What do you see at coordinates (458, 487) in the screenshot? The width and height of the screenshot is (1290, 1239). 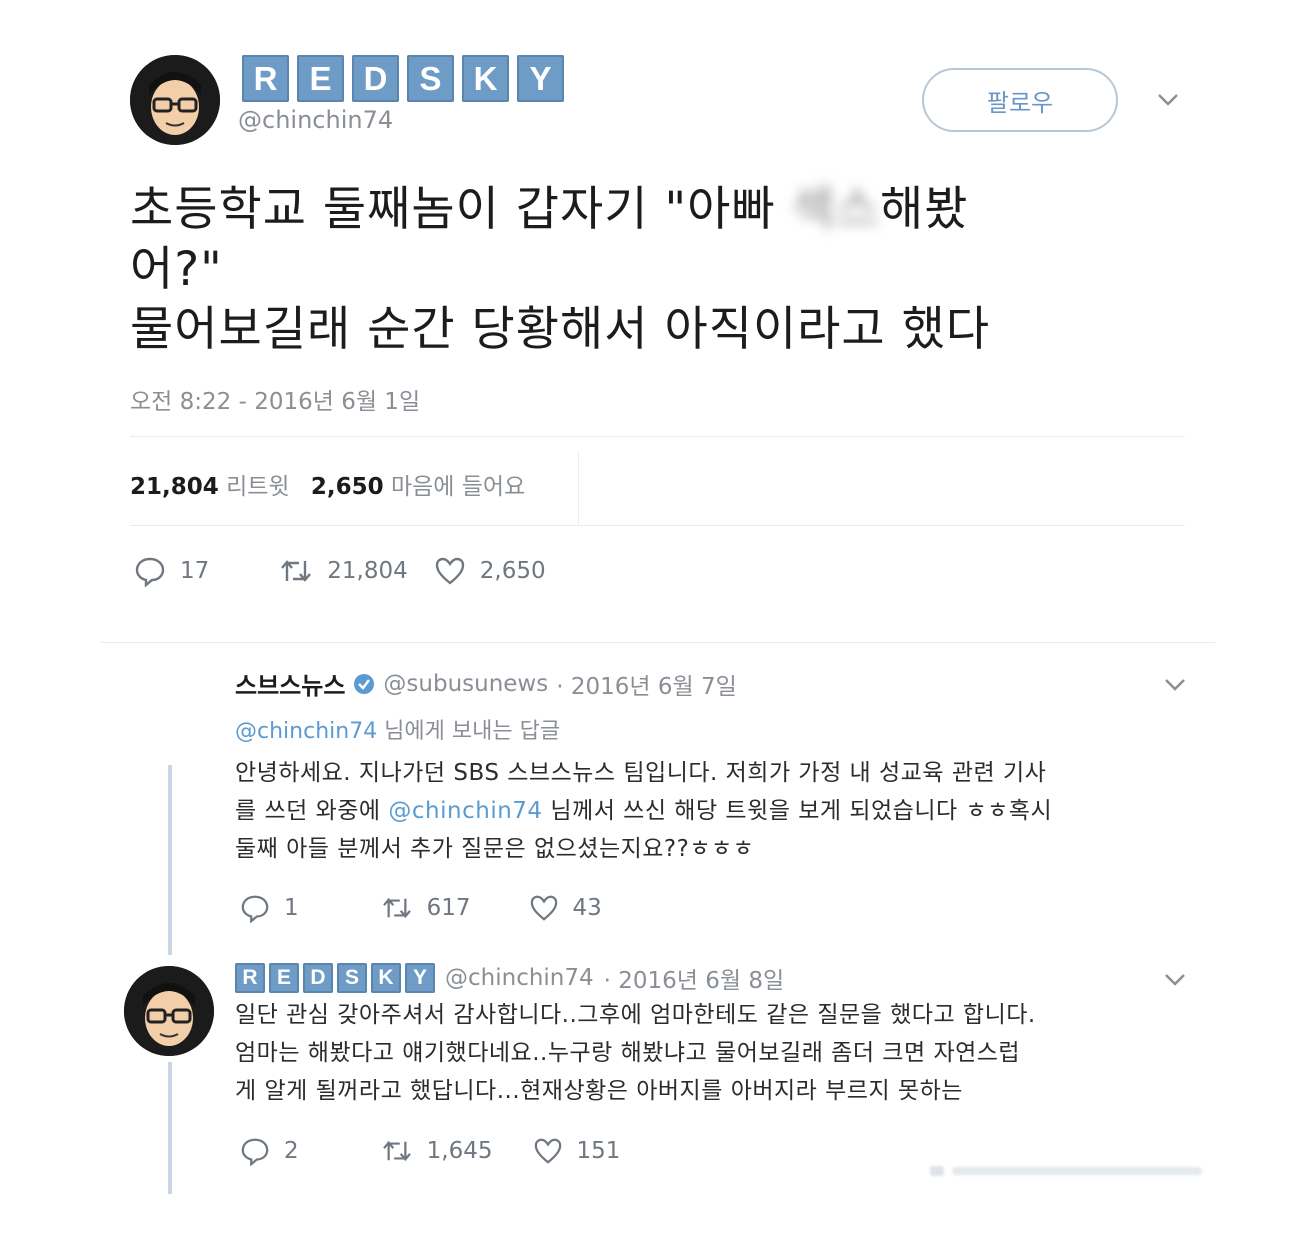 I see `like-label: 마음에 들어요` at bounding box center [458, 487].